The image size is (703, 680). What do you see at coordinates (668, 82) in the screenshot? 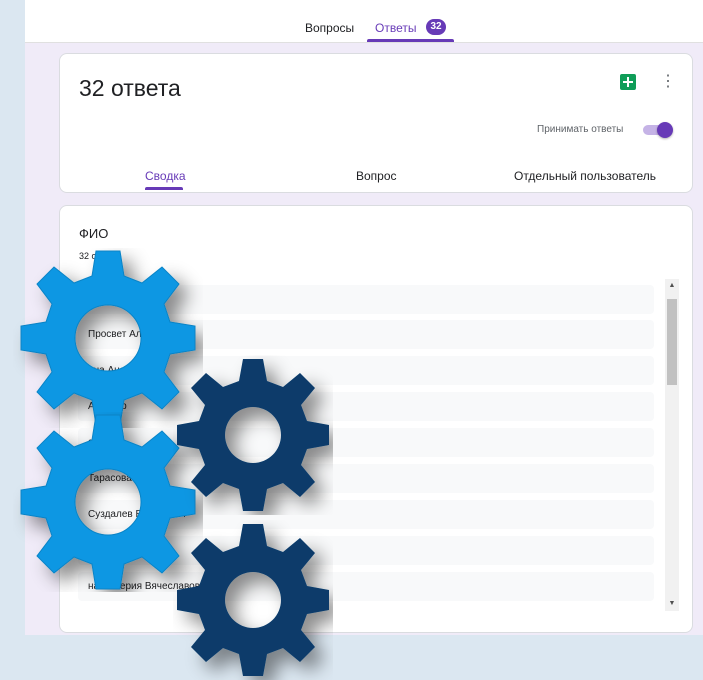
I see `more-vert-icon: ⋮` at bounding box center [668, 82].